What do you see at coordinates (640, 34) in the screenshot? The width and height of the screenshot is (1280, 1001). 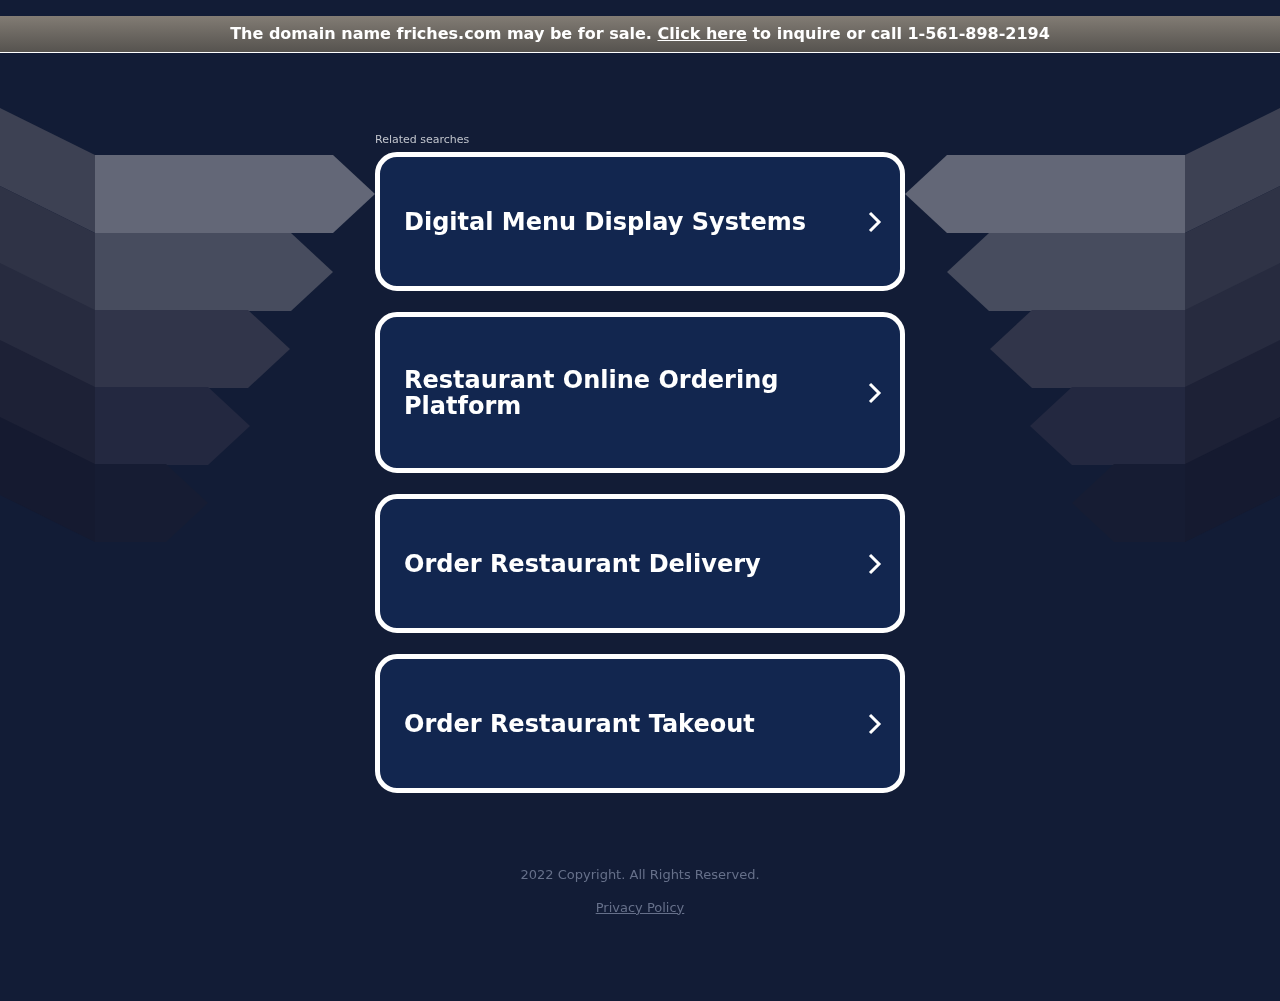 I see `sale-message: The domain name friches.com may be for sale. Click here to inquire or call 1-561-898-2194` at bounding box center [640, 34].